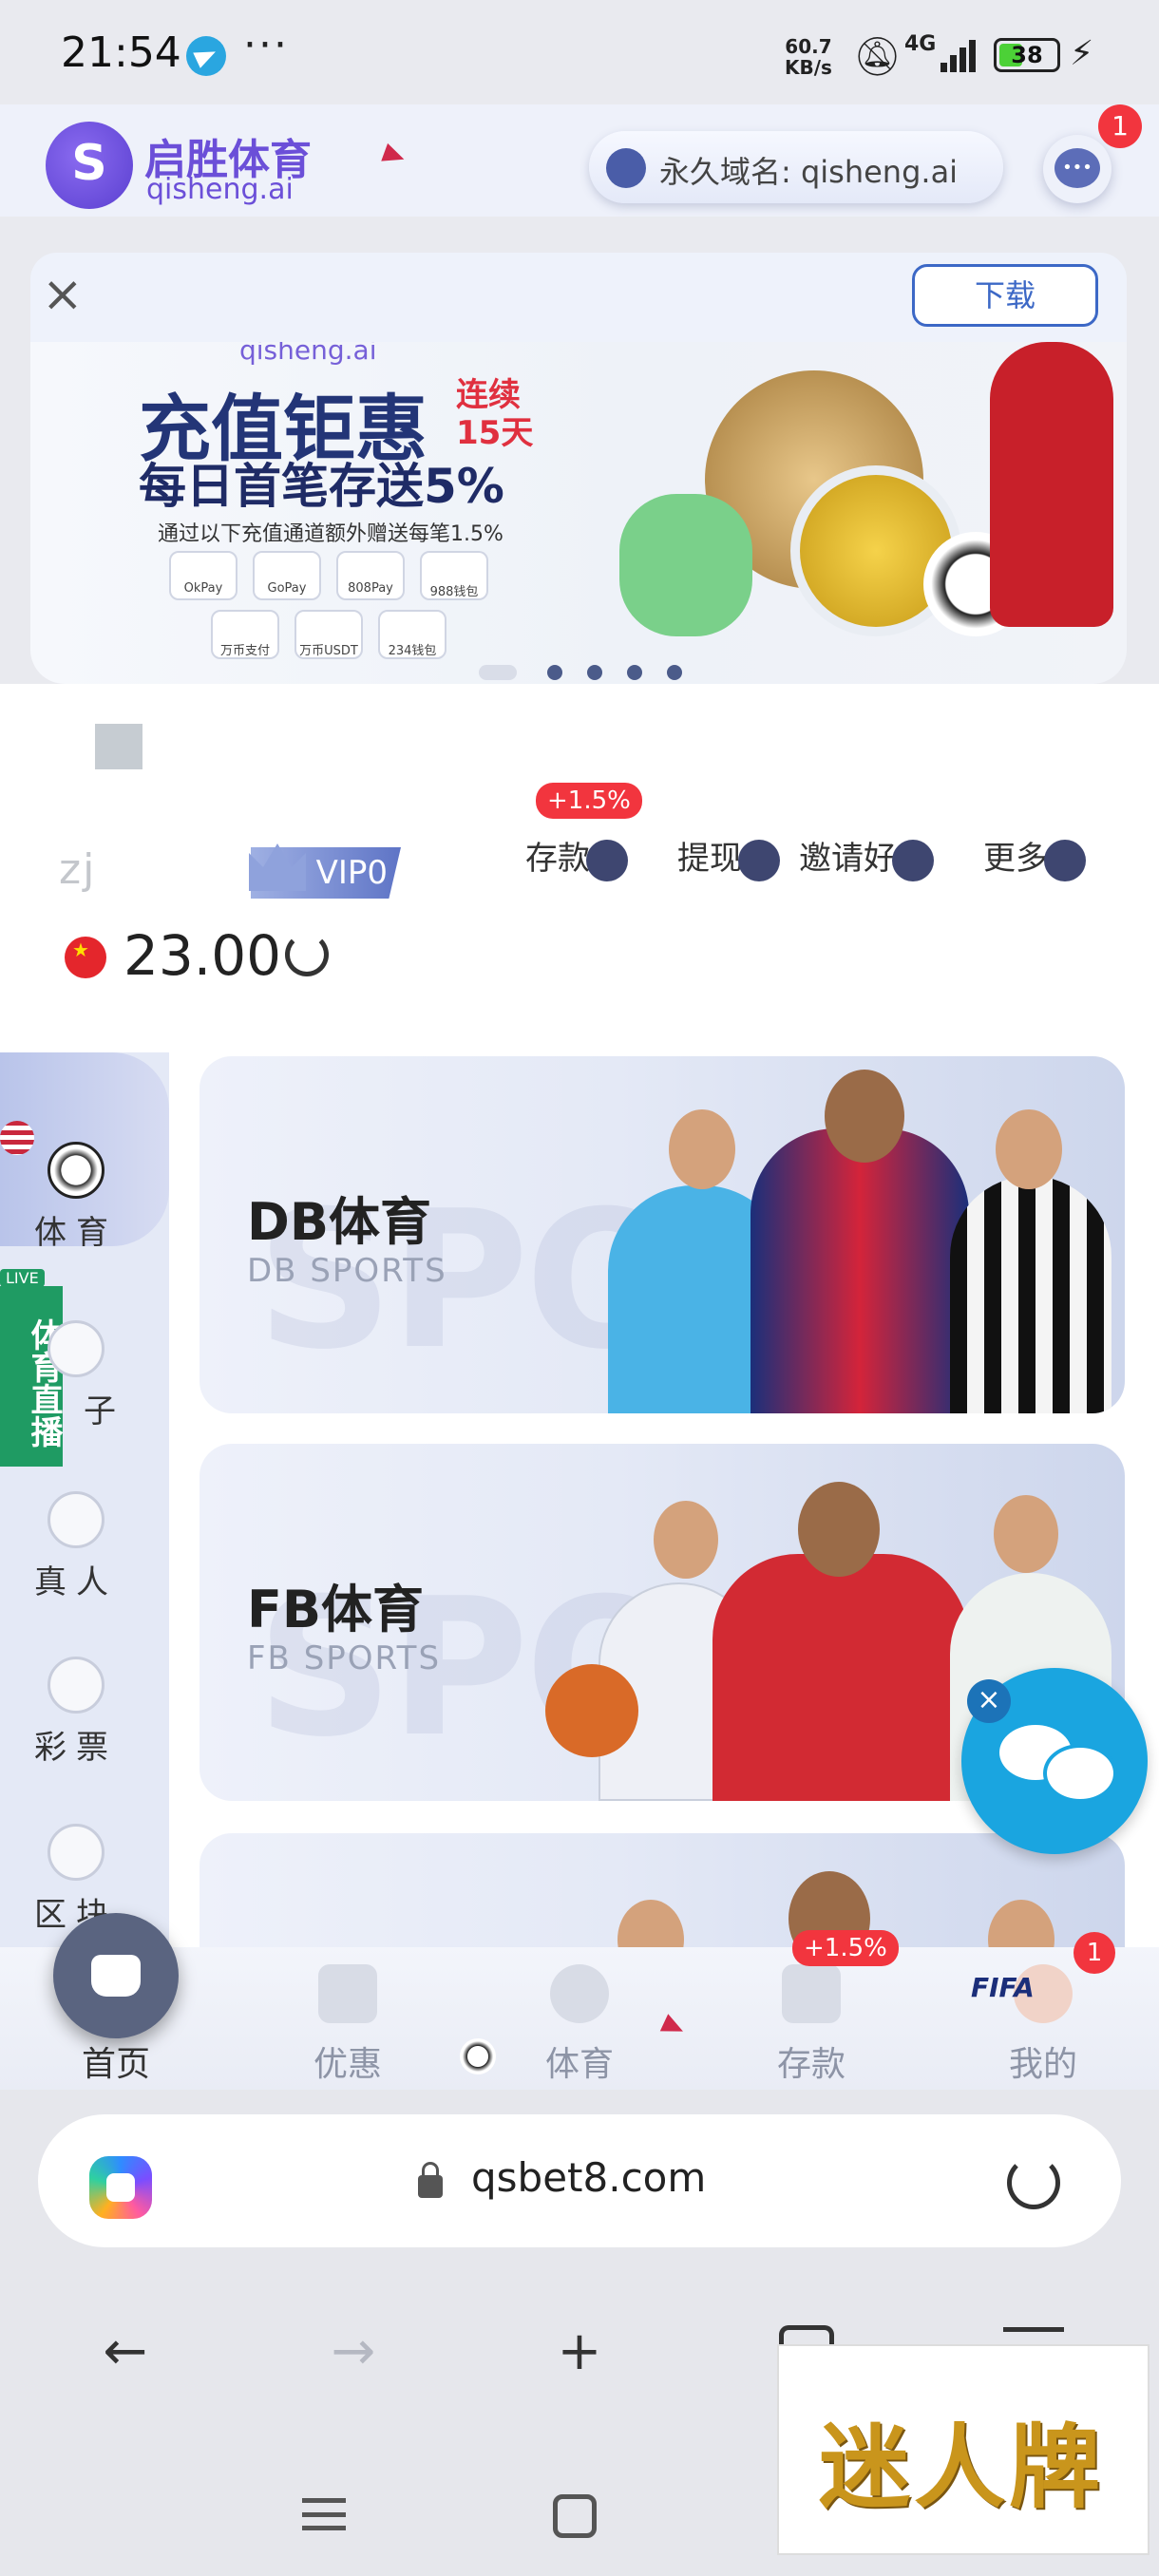  Describe the element at coordinates (321, 486) in the screenshot. I see `banner-subtitle: 每日首笔存送5%` at that location.